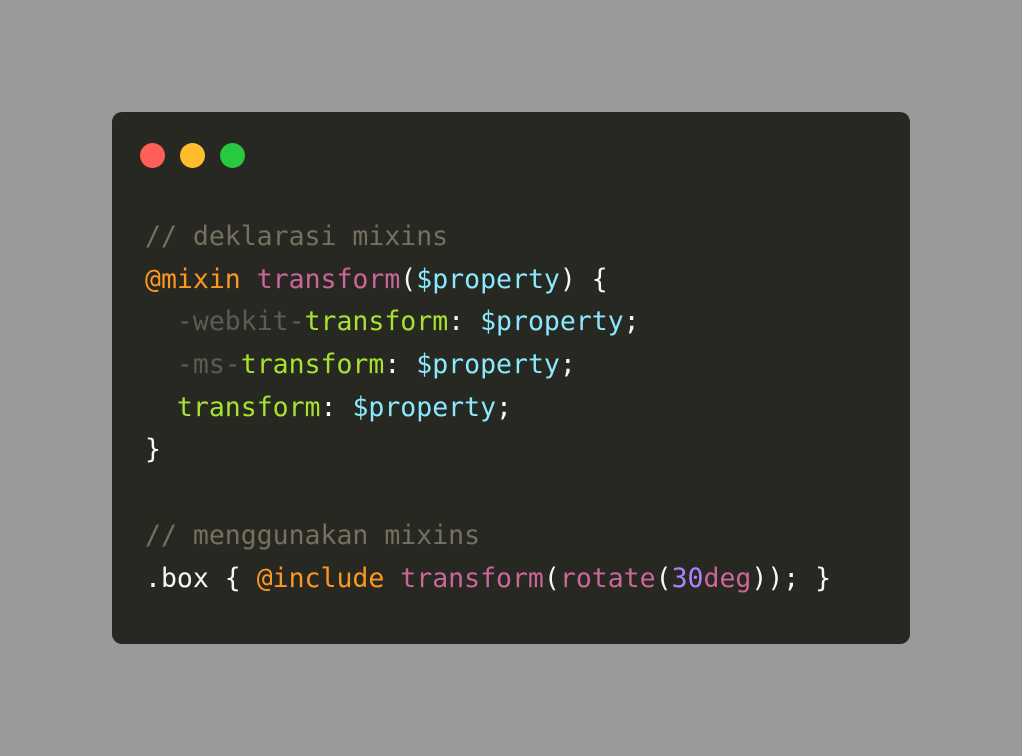  I want to click on code-line: -webkit-transform: $property;, so click(488, 322).